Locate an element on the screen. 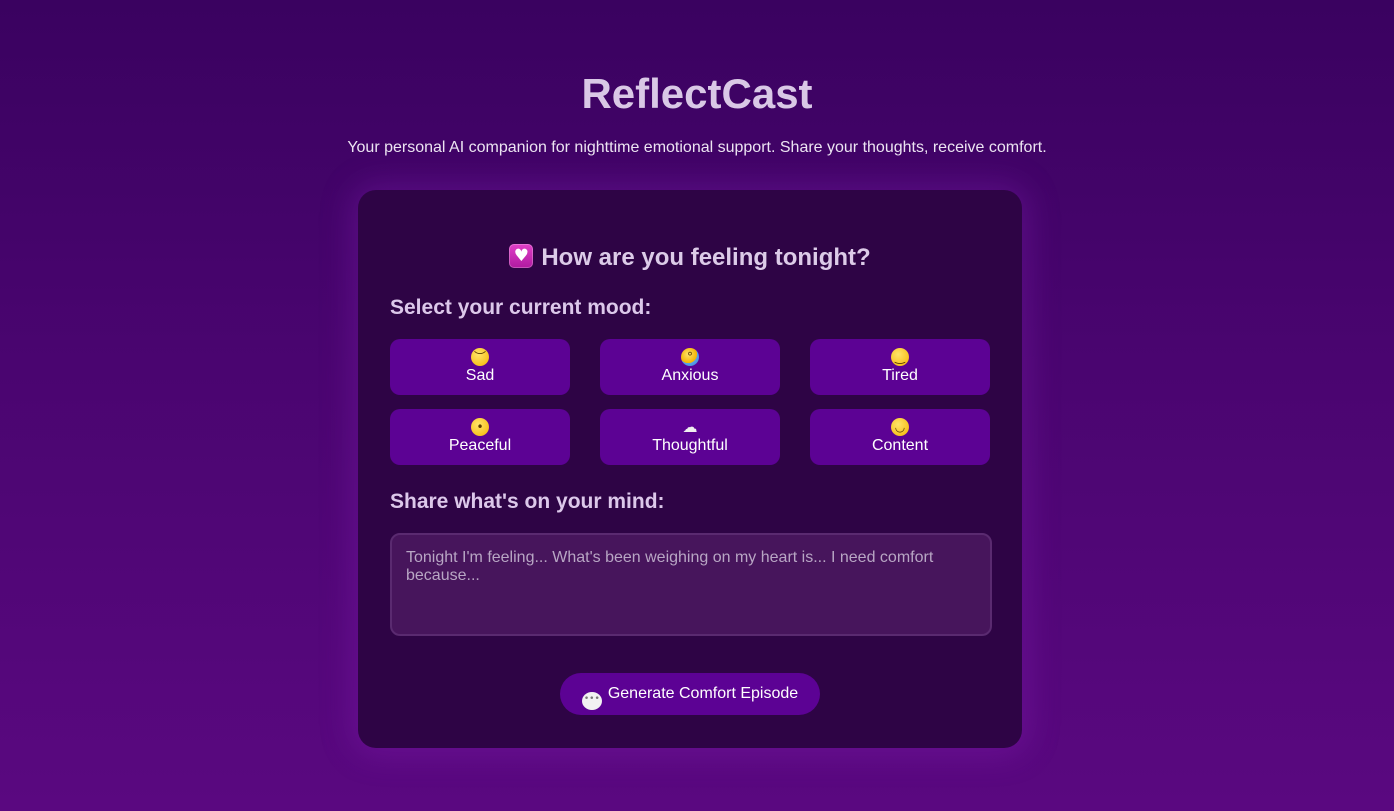  mood-button-peaceful: • Peaceful is located at coordinates (480, 437).